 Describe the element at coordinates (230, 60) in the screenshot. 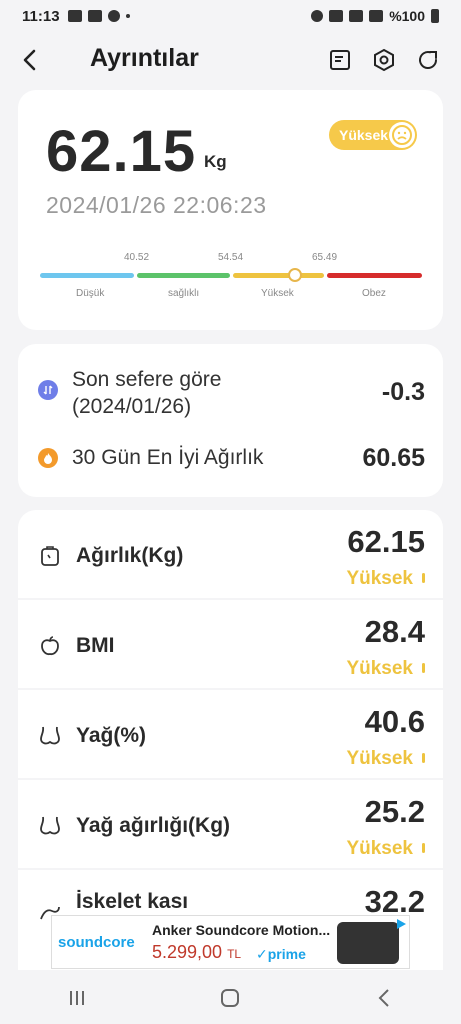

I see `app-header: Ayrıntılar` at that location.